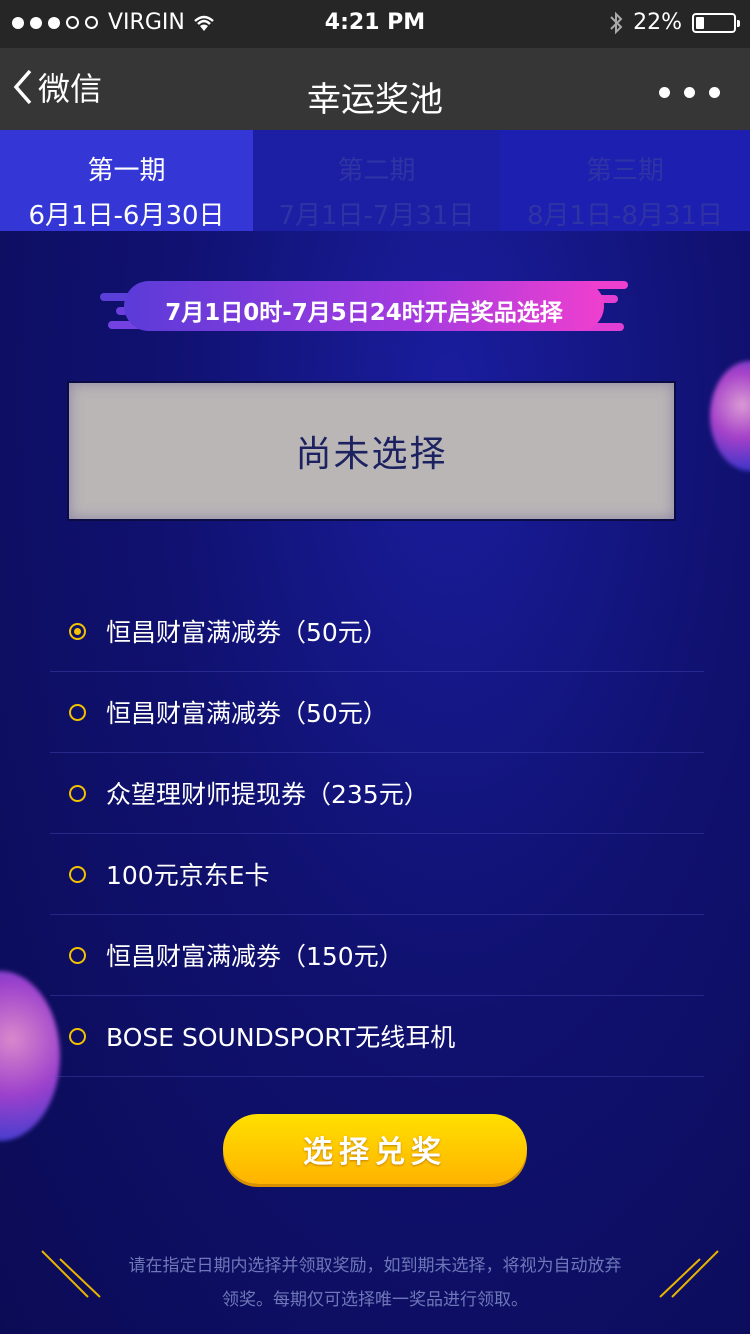  I want to click on battery-icon, so click(716, 22).